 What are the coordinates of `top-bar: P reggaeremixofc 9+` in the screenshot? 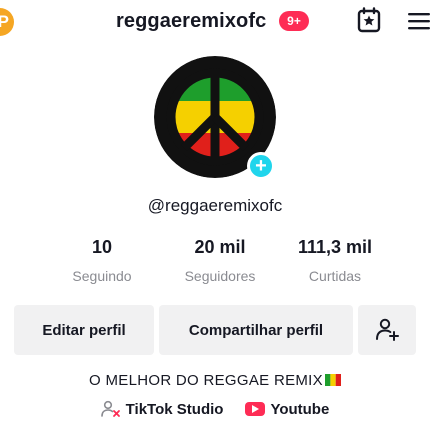 It's located at (215, 21).